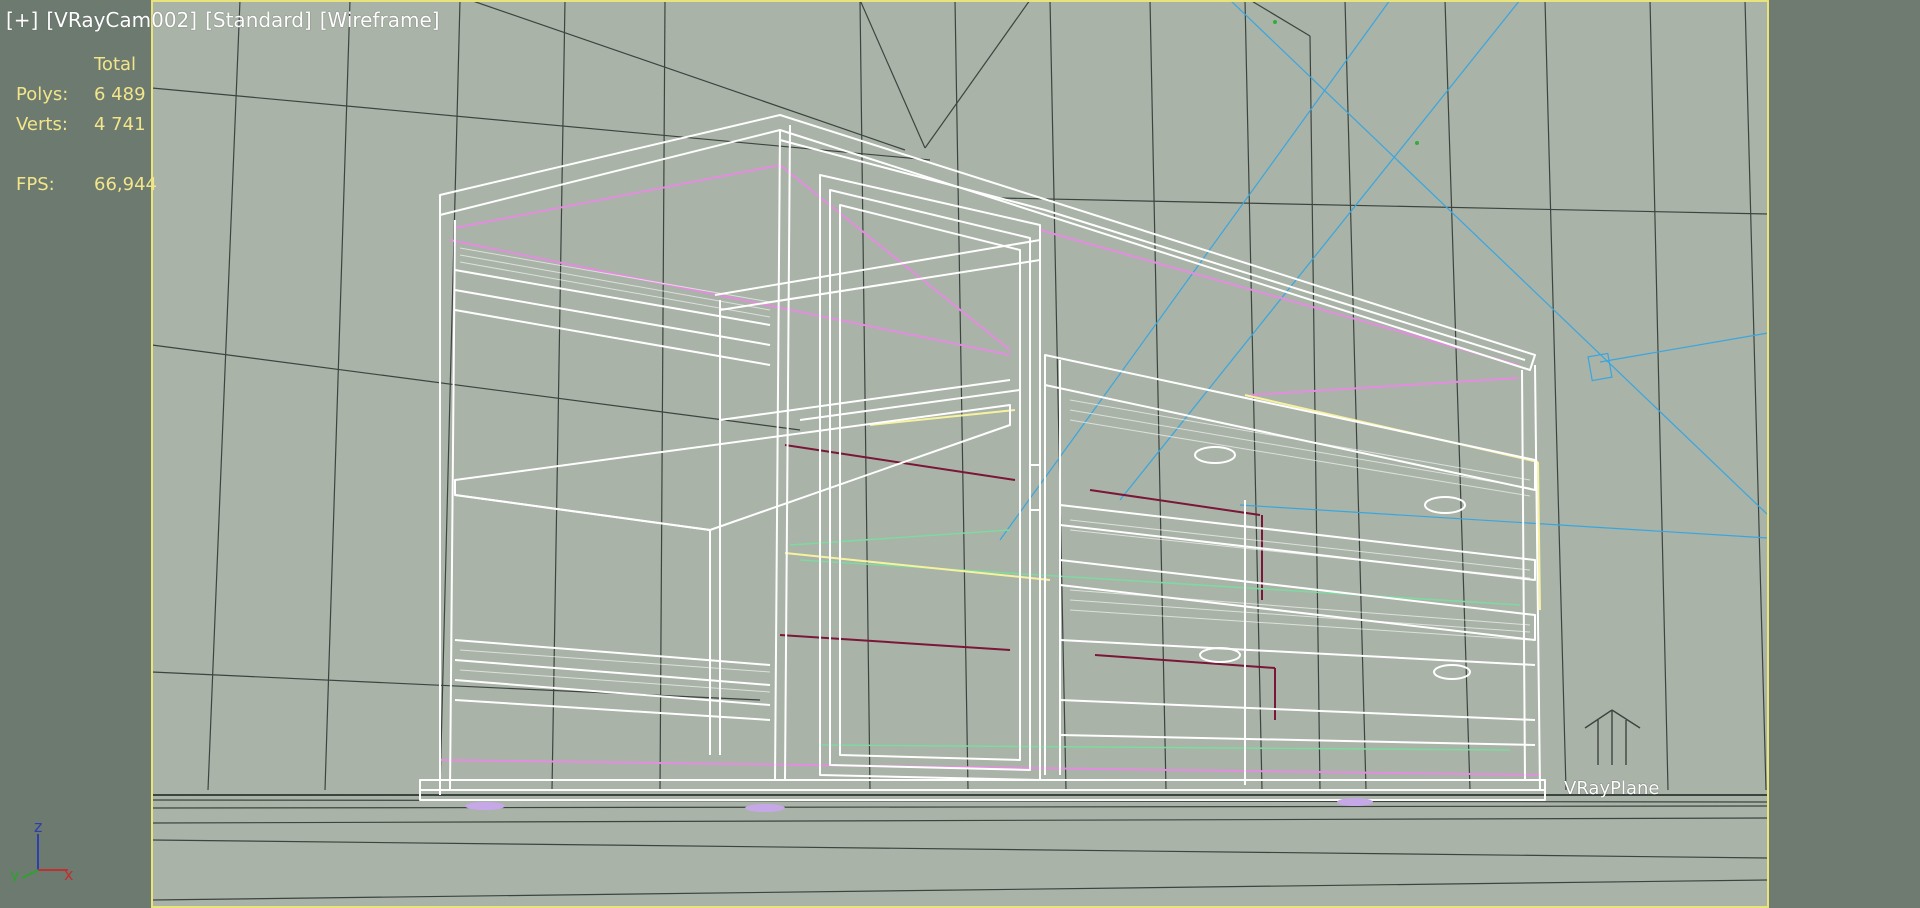 Image resolution: width=1920 pixels, height=908 pixels. Describe the element at coordinates (125, 184) in the screenshot. I see `stats-fps-value: 66,944` at that location.